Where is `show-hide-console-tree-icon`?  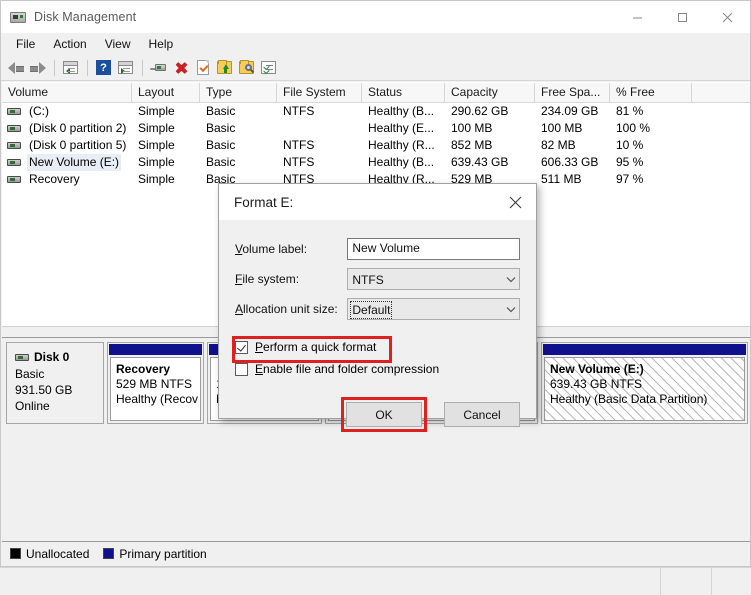 show-hide-console-tree-icon is located at coordinates (70, 67).